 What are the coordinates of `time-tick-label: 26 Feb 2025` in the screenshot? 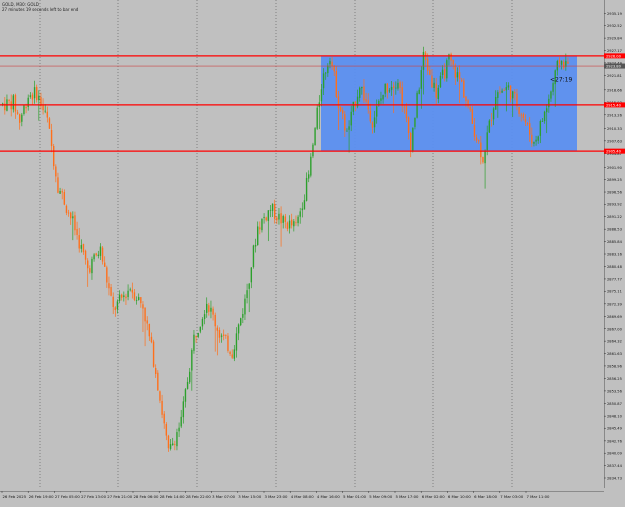 It's located at (15, 496).